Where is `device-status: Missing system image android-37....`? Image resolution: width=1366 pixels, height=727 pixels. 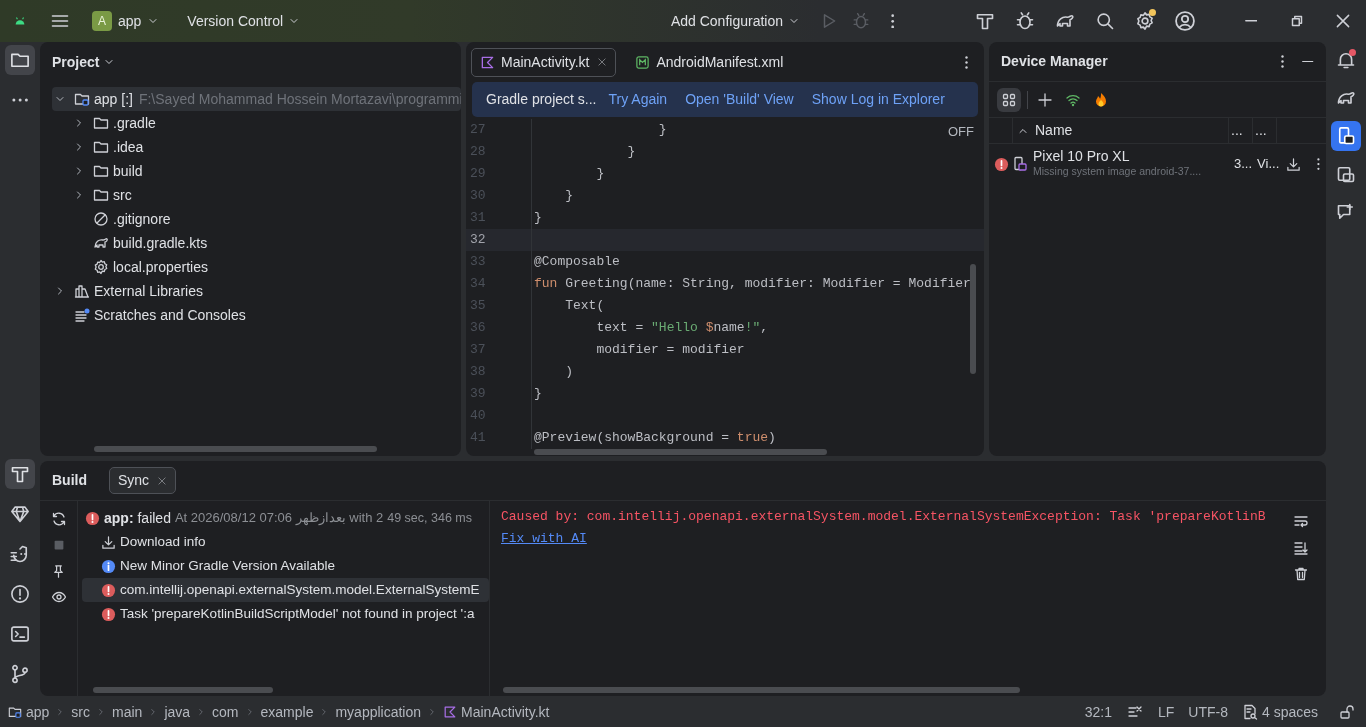
device-status: Missing system image android-37.... is located at coordinates (1117, 171).